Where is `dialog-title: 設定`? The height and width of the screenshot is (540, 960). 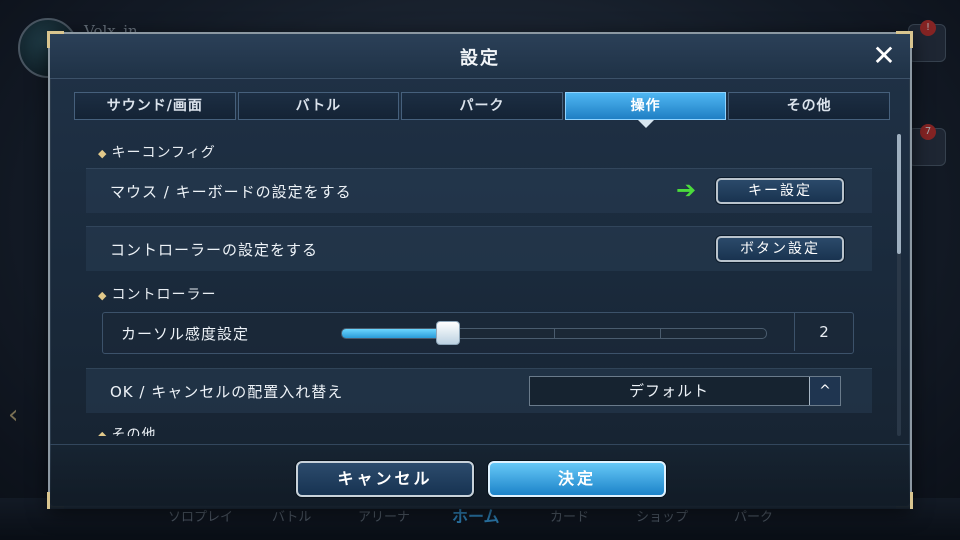
dialog-title: 設定 is located at coordinates (480, 58).